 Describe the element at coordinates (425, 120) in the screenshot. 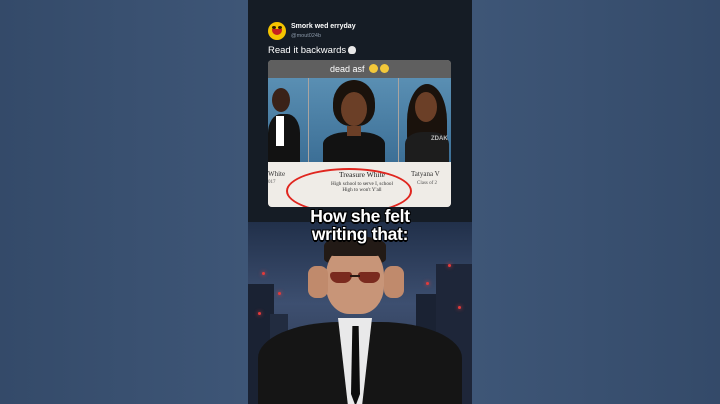

I see `yearbook-photo-right: ZDAK` at that location.